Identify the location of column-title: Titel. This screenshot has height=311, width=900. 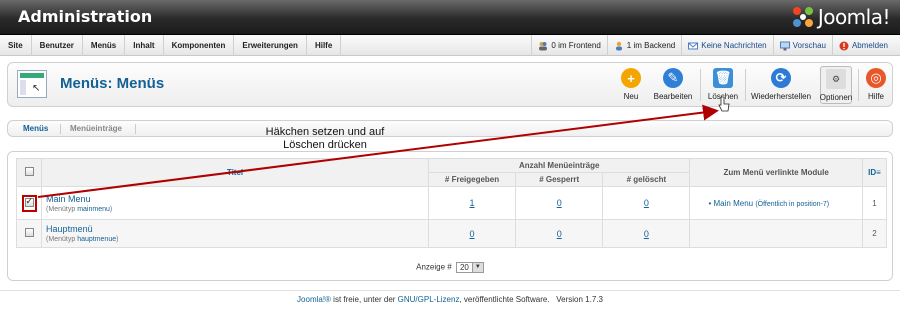
(235, 172).